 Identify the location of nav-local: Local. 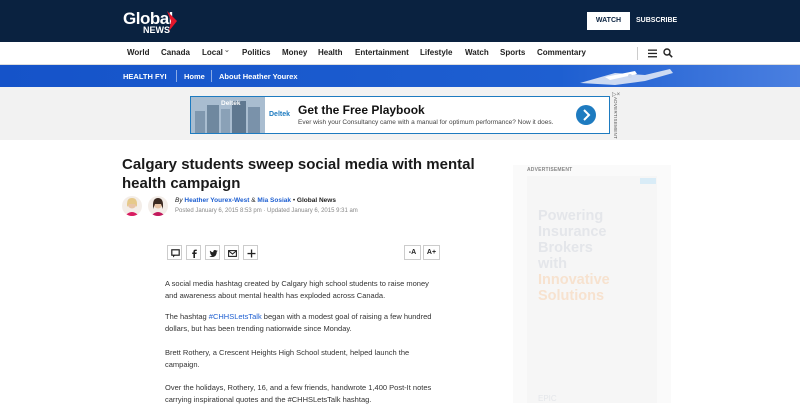
(212, 52).